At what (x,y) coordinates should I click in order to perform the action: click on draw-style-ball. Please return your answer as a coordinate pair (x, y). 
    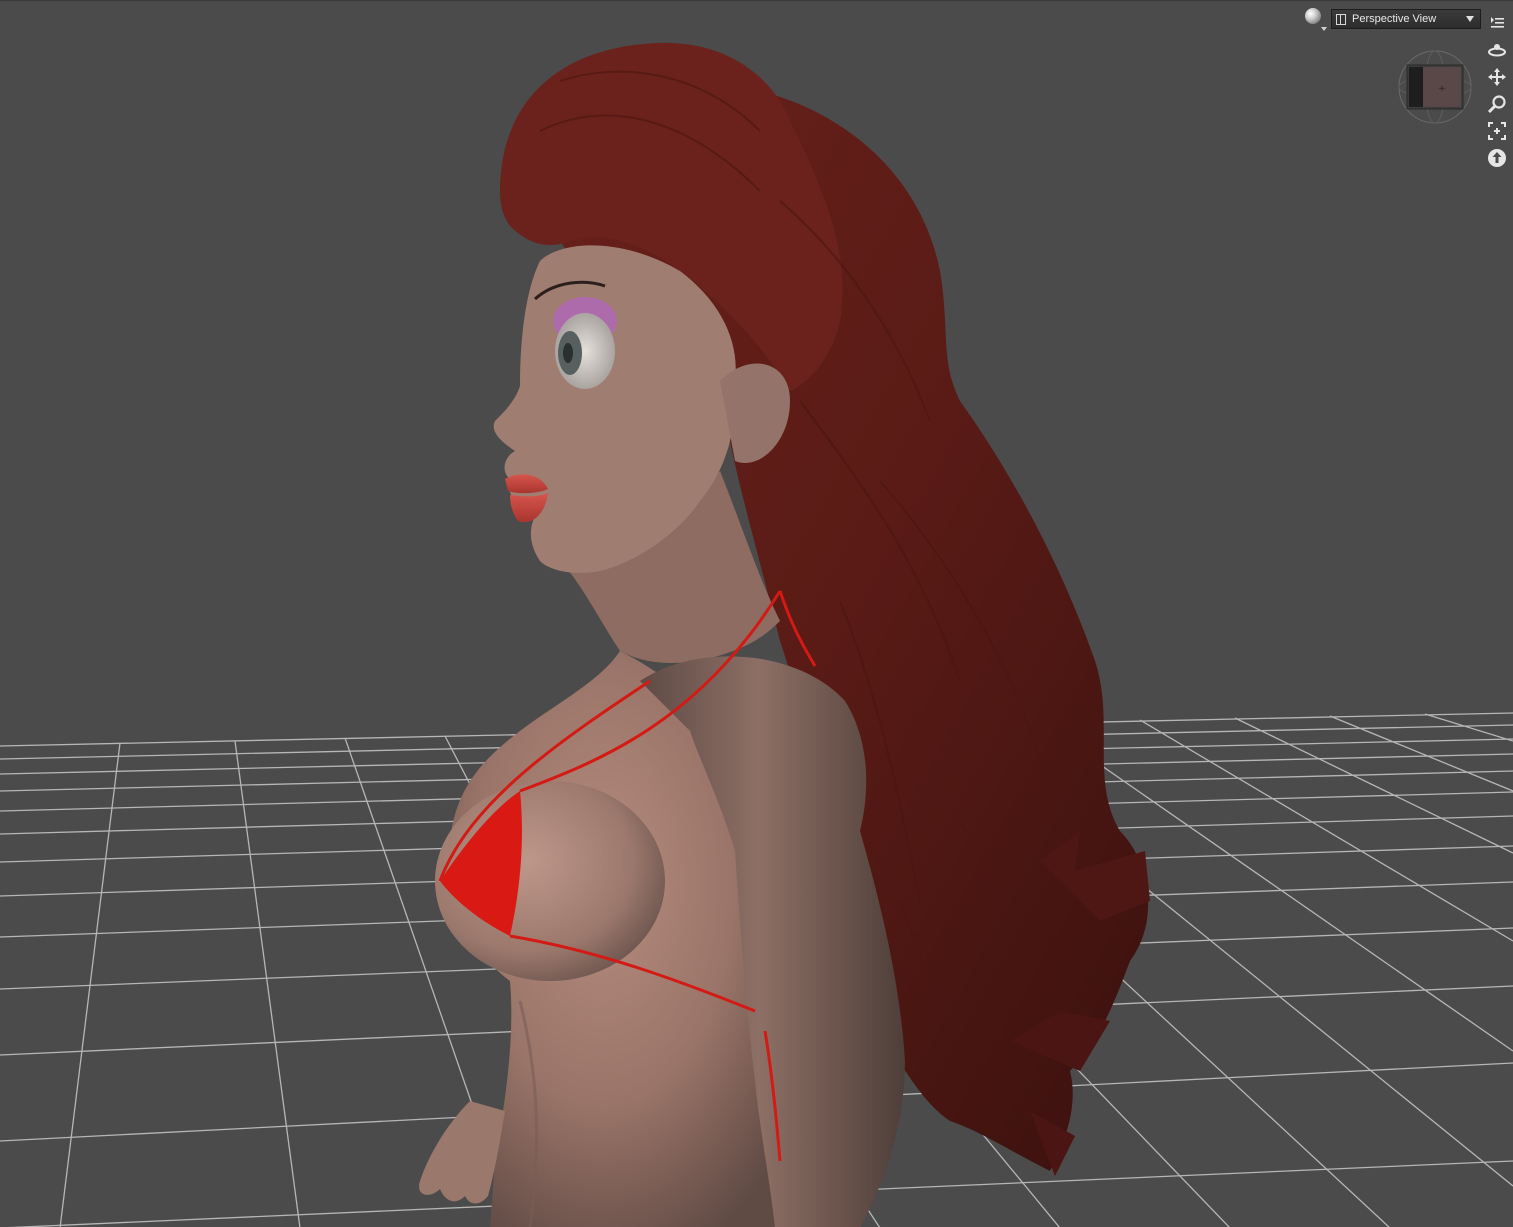
    Looking at the image, I should click on (1313, 16).